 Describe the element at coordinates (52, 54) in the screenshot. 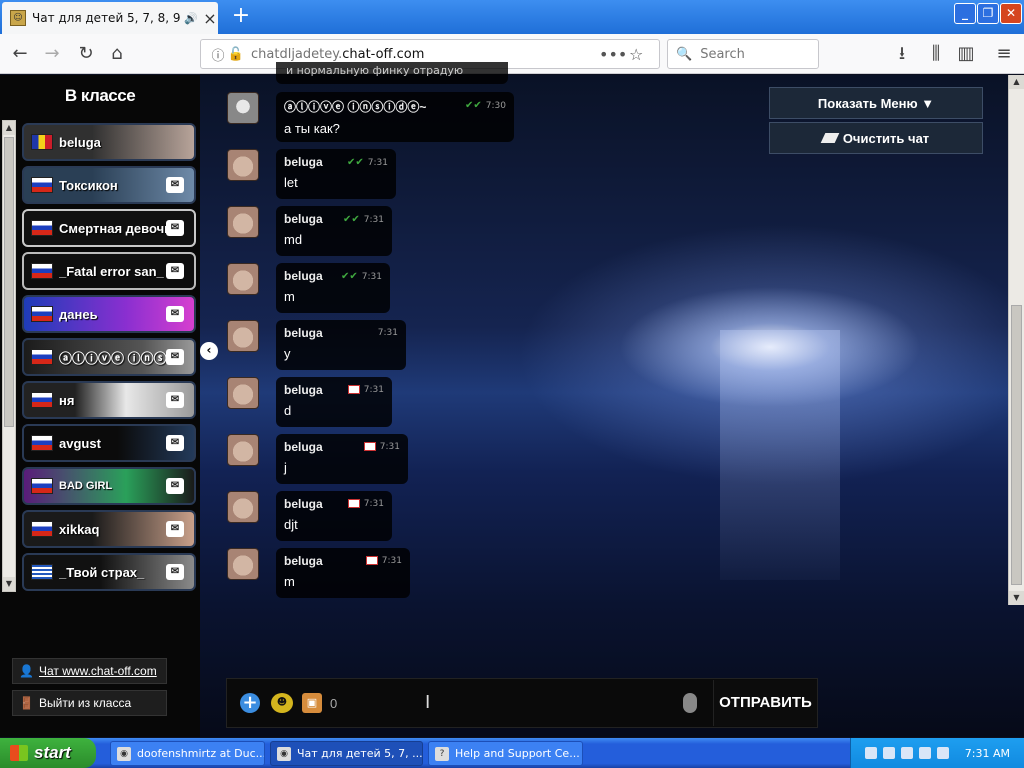

I see `forward-icon: →` at that location.